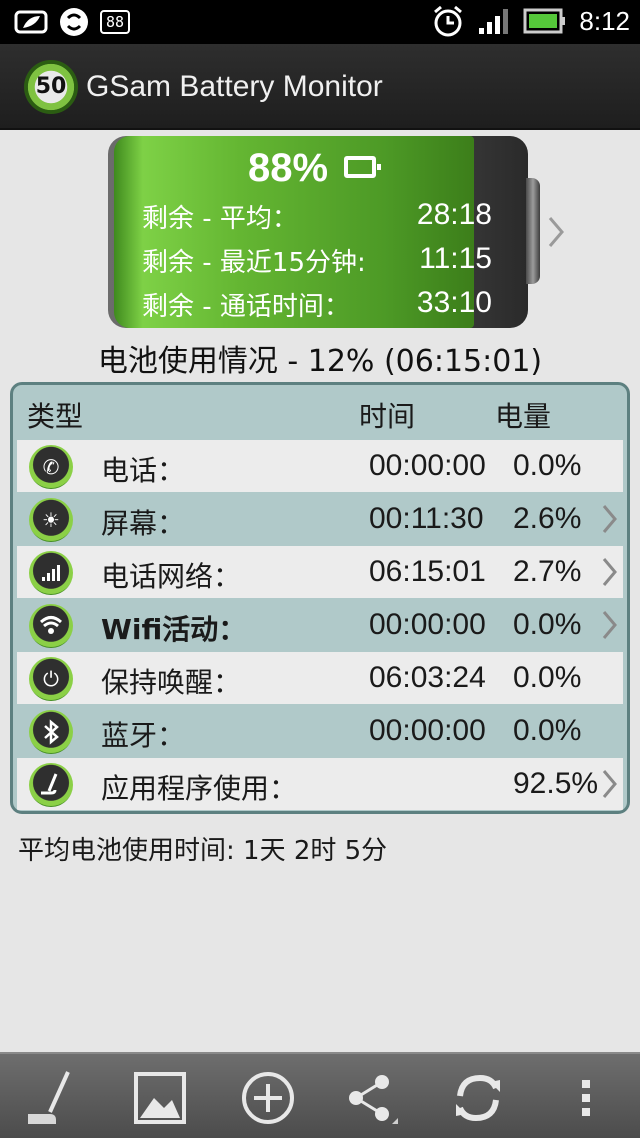 Image resolution: width=640 pixels, height=1138 pixels. What do you see at coordinates (544, 21) in the screenshot?
I see `battery-icon` at bounding box center [544, 21].